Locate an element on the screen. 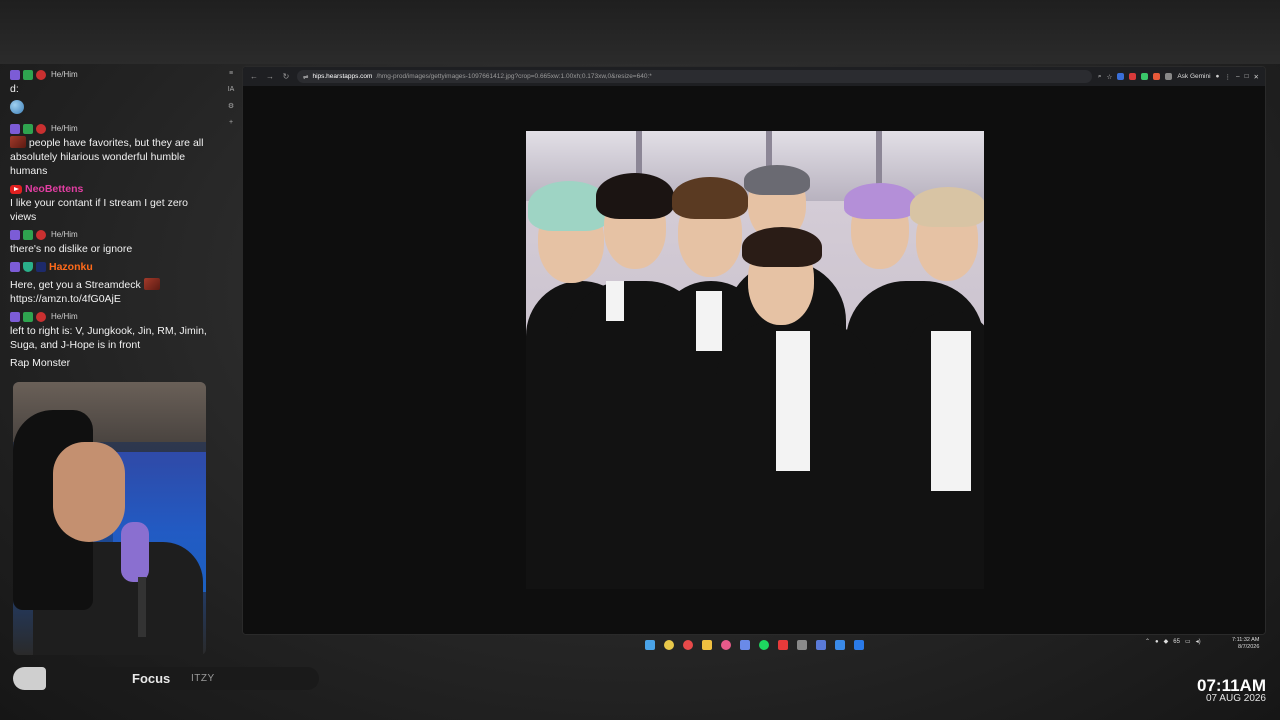 This screenshot has height=720, width=1280. system-time: 7:11:32 AM is located at coordinates (1246, 640).